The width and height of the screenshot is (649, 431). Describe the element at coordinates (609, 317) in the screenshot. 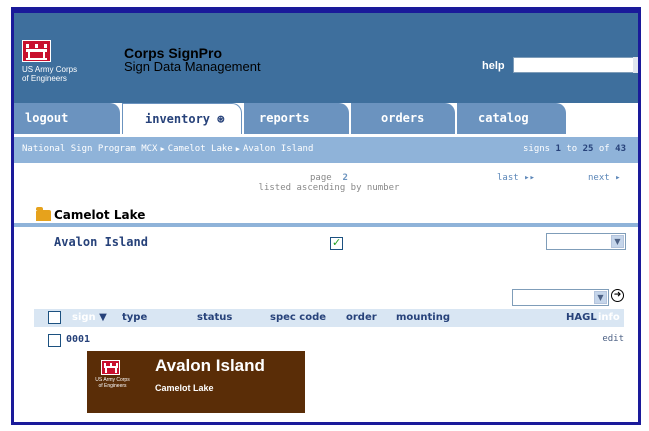

I see `column-info: info` at that location.